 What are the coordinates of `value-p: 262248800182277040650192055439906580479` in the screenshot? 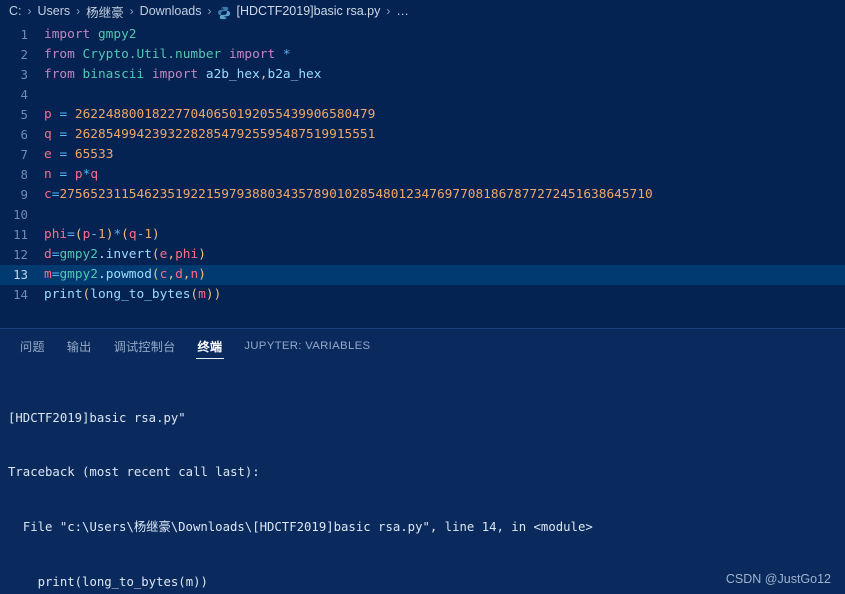 It's located at (225, 114).